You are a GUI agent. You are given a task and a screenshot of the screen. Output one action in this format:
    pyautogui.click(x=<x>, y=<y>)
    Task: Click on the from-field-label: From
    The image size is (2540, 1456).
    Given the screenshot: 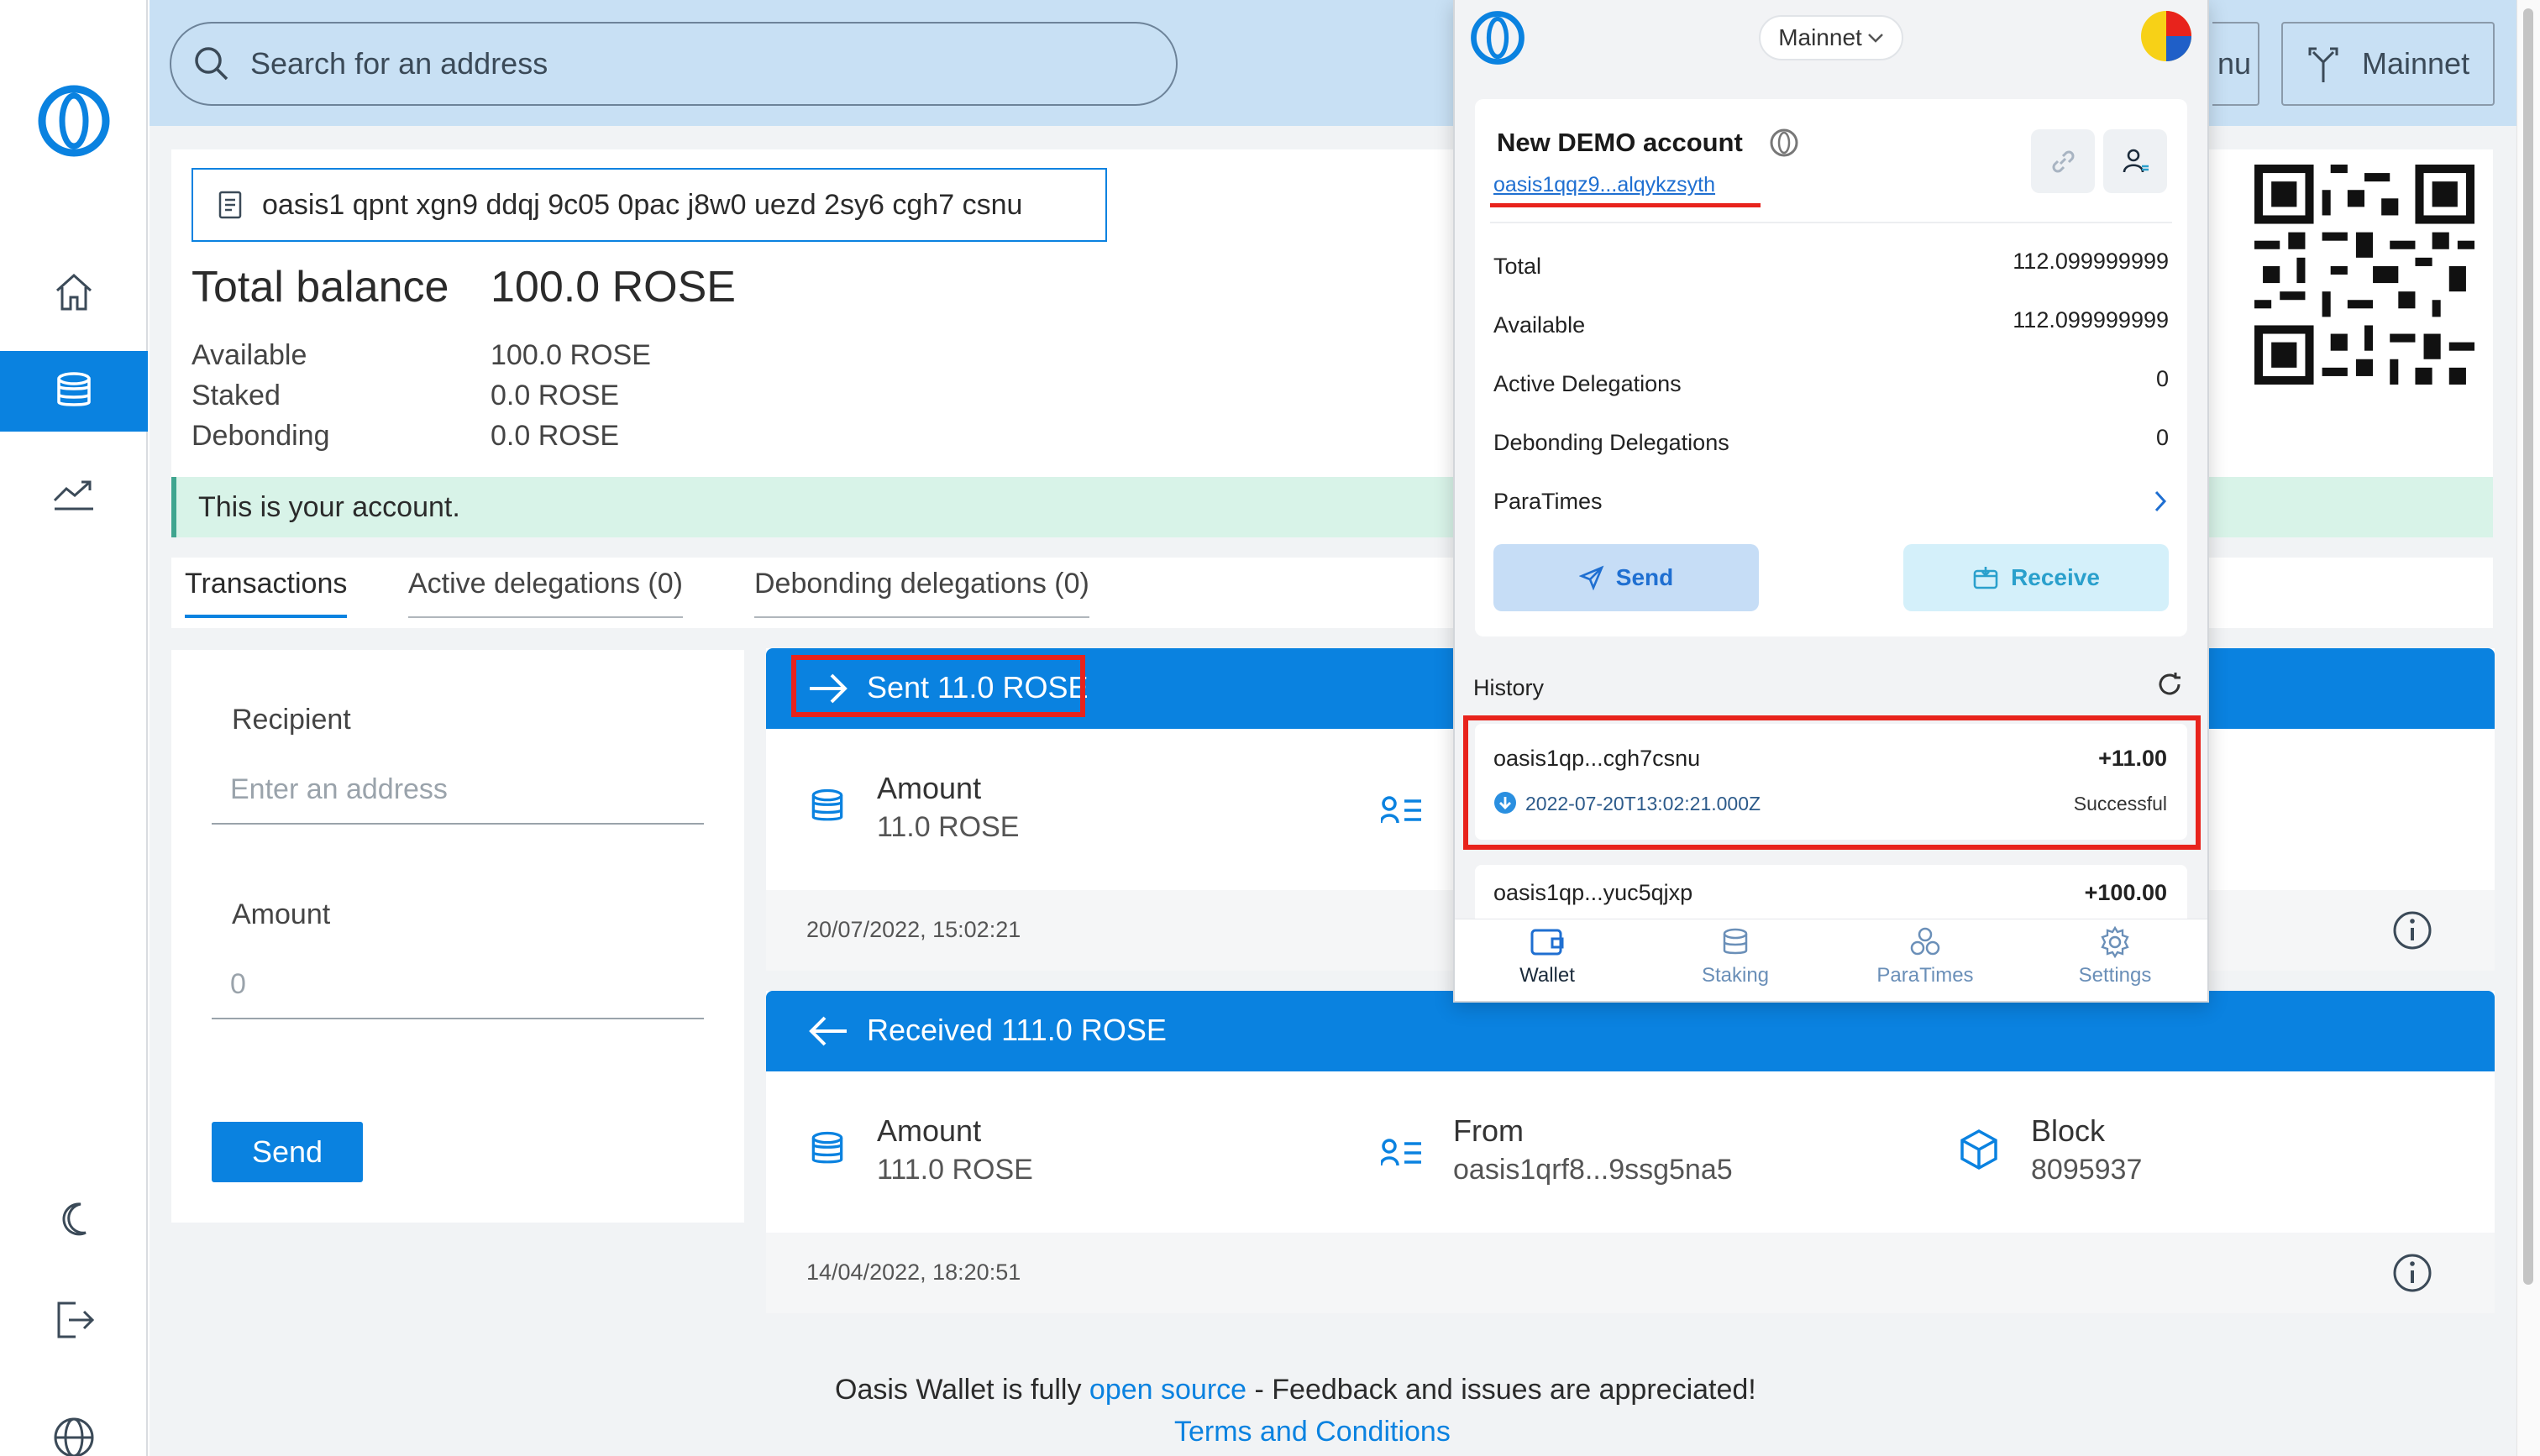 What is the action you would take?
    pyautogui.click(x=1488, y=1130)
    